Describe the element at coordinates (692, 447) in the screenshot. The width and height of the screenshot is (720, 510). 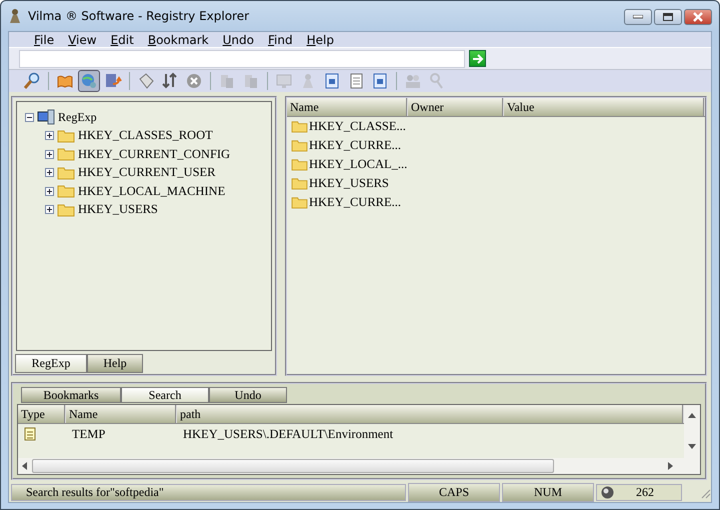
I see `scroll-down-icon` at that location.